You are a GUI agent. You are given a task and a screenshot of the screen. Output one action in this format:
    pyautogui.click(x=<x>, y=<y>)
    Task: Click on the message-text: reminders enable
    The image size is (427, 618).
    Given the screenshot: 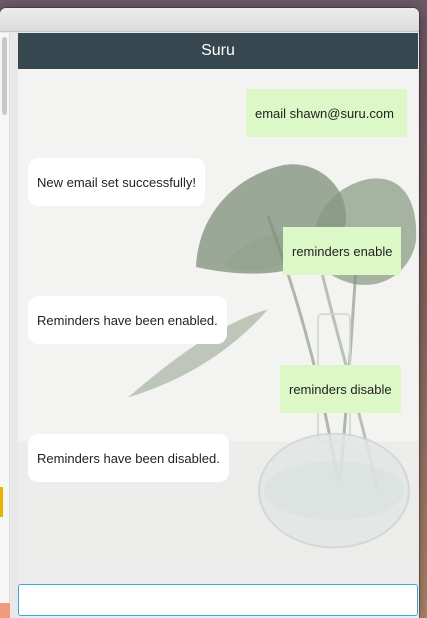 What is the action you would take?
    pyautogui.click(x=342, y=251)
    